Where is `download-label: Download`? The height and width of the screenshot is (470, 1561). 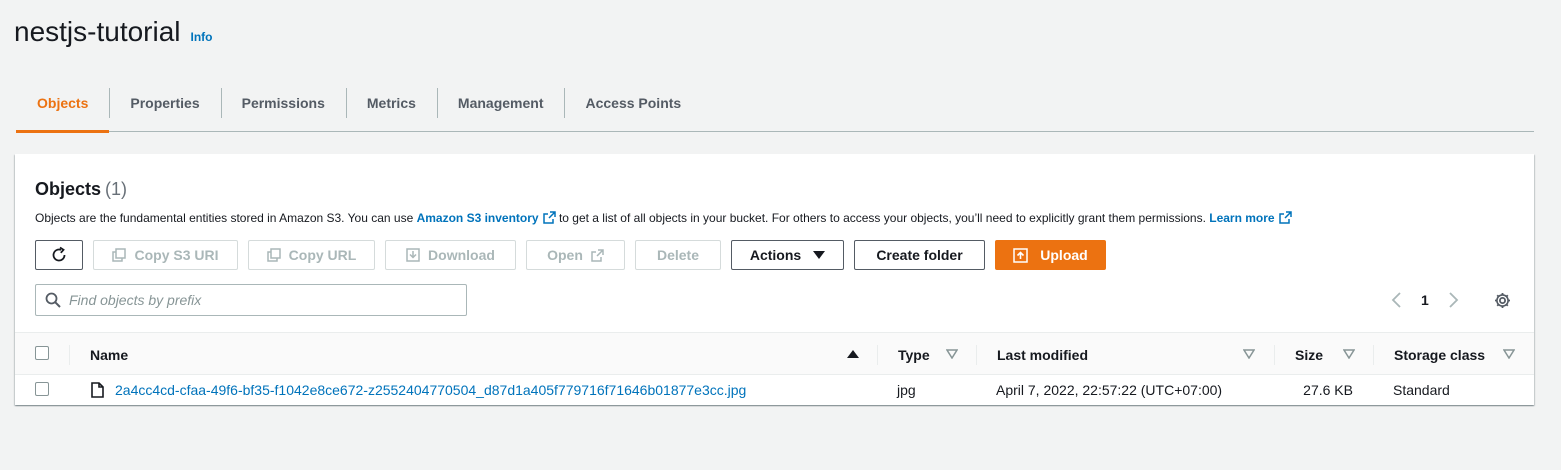
download-label: Download is located at coordinates (461, 255).